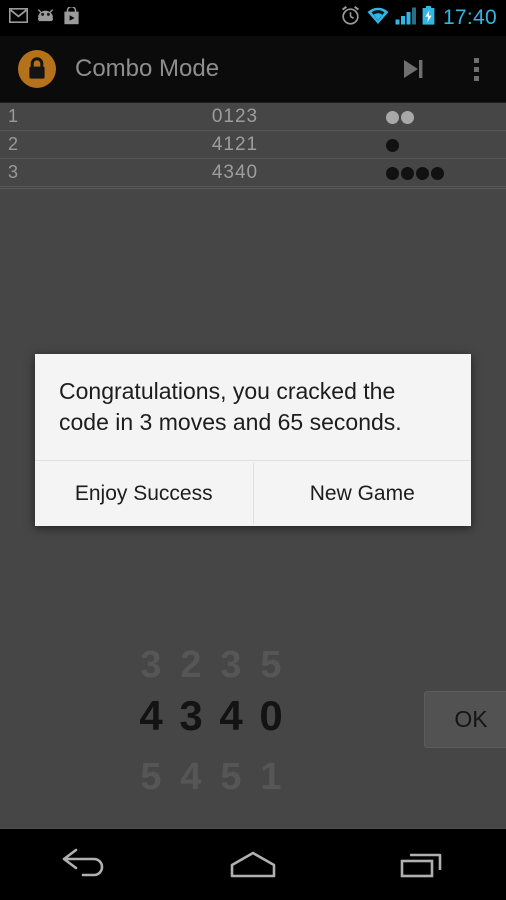 This screenshot has width=506, height=900. I want to click on picker-next-row: 5 4 5 1, so click(238, 777).